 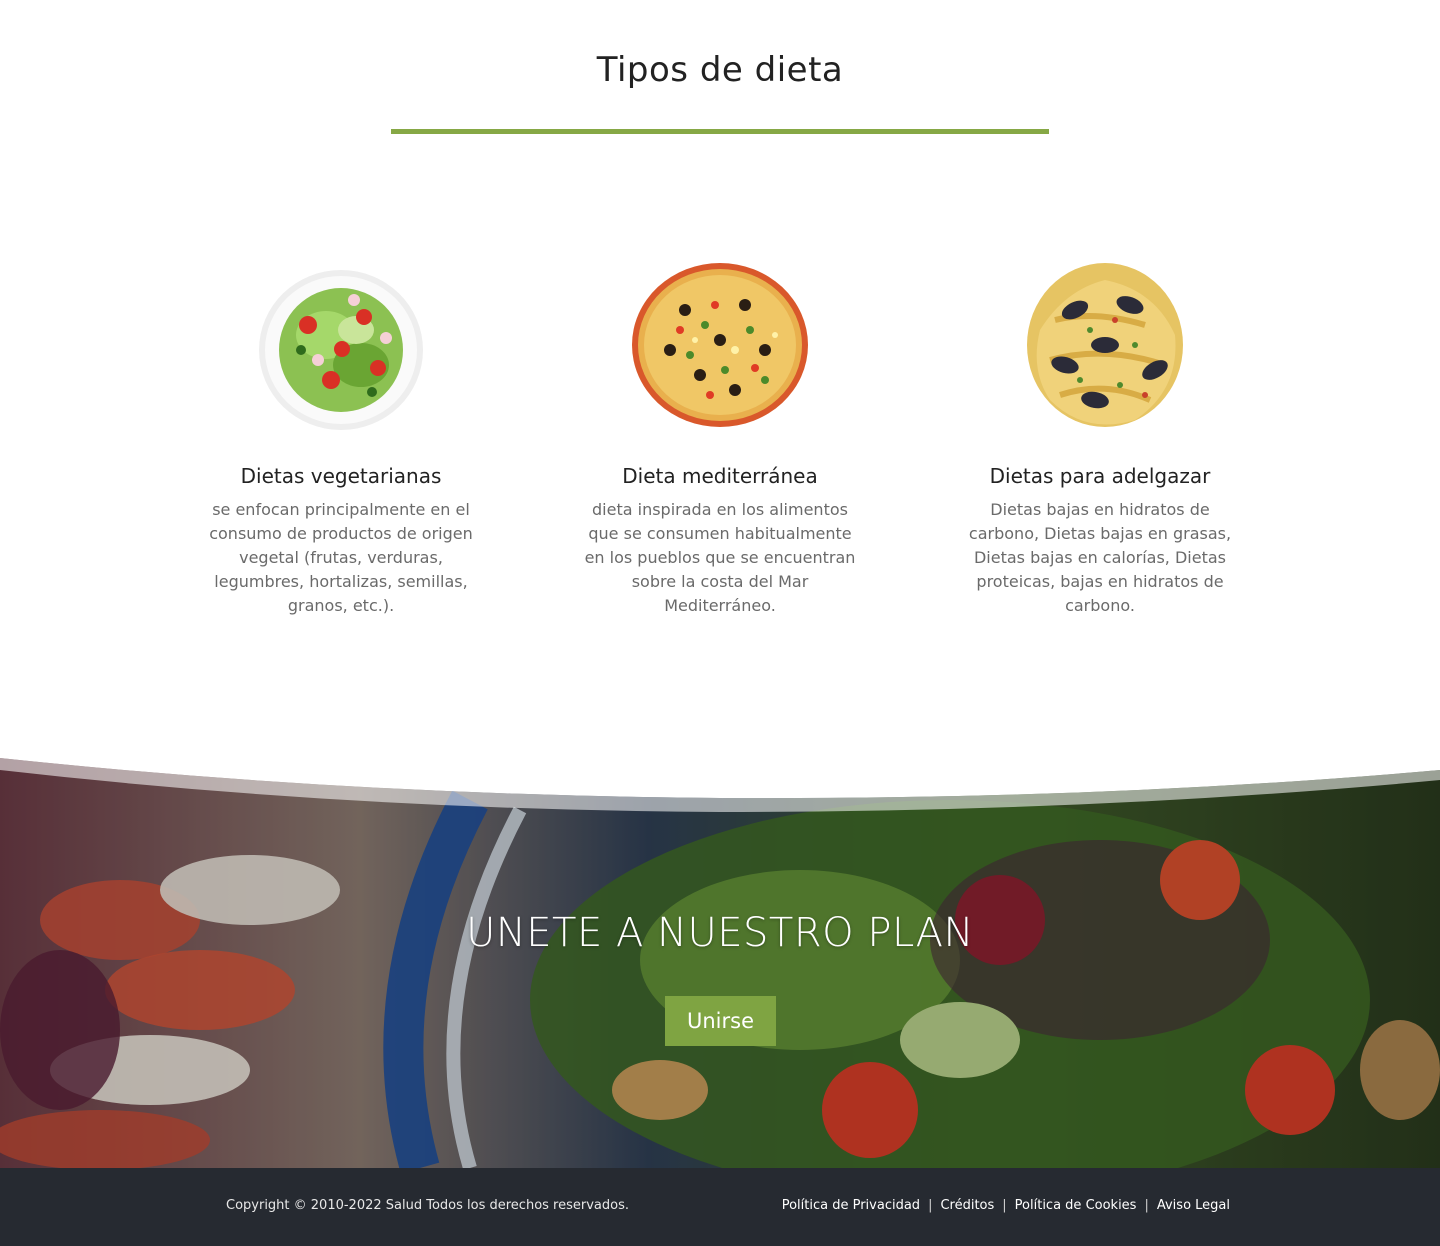 I want to click on footer-link-cookies: Política de Cookies, so click(x=1076, y=1205).